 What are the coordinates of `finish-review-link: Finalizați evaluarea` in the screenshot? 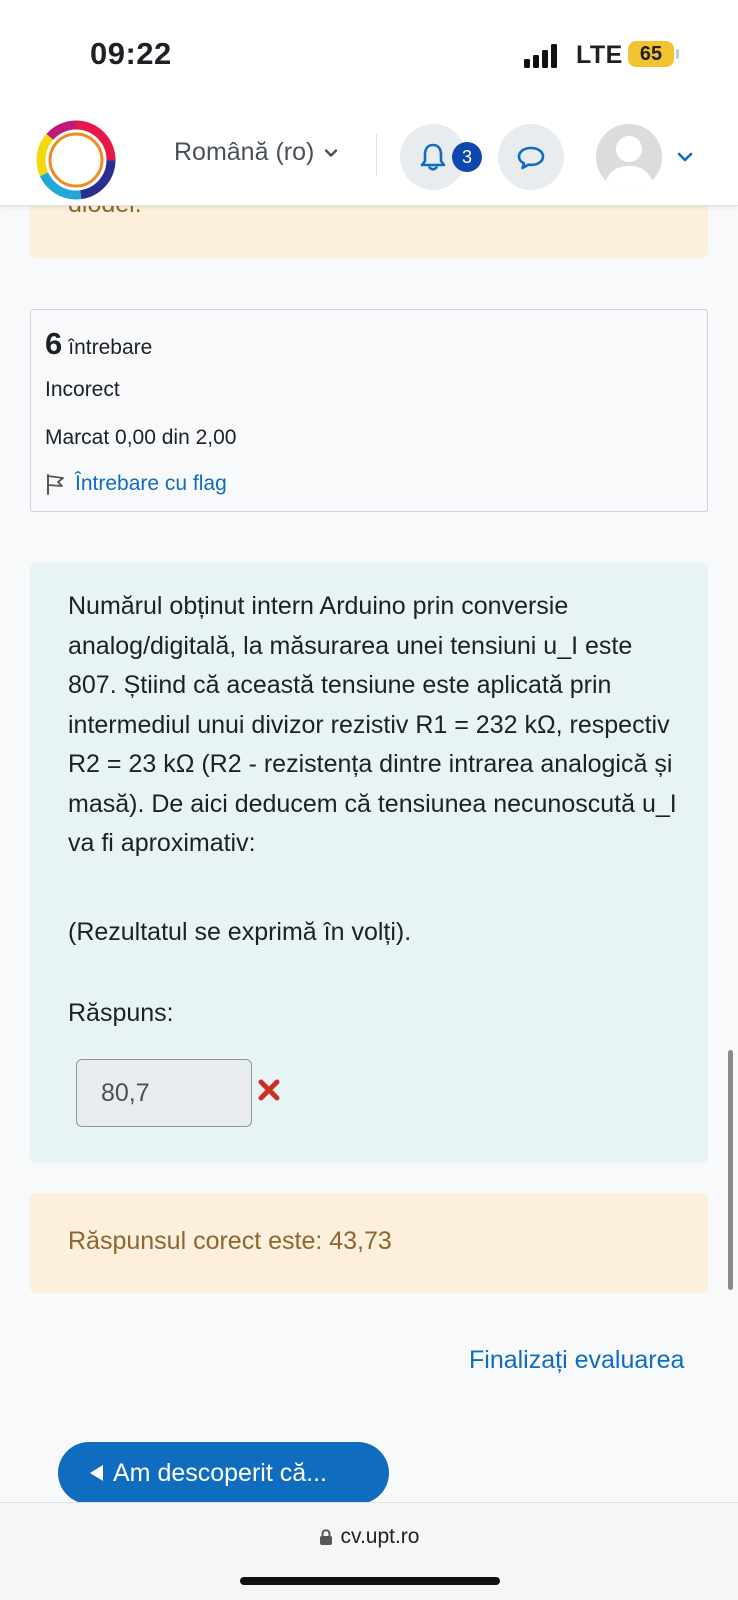 It's located at (576, 1360).